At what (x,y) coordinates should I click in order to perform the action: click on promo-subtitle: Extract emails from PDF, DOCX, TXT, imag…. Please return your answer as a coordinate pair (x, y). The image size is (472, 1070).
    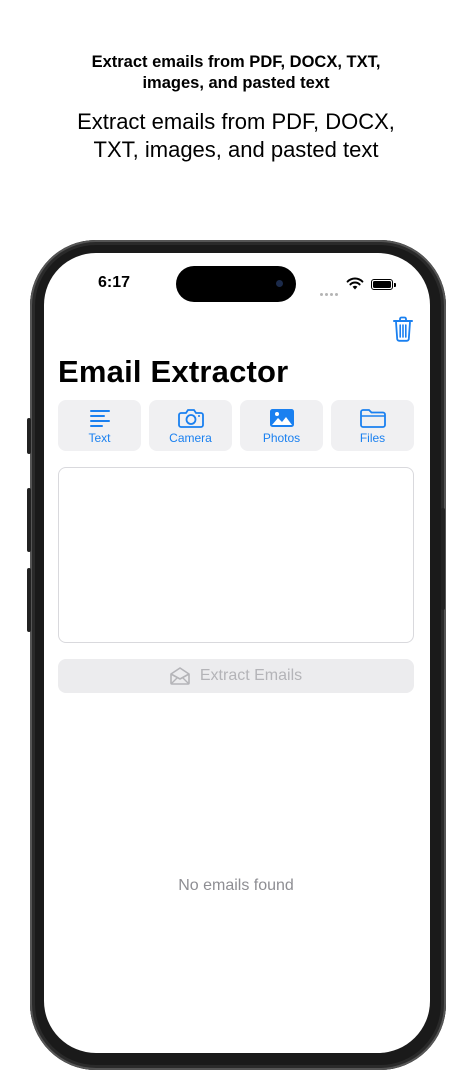
    Looking at the image, I should click on (236, 136).